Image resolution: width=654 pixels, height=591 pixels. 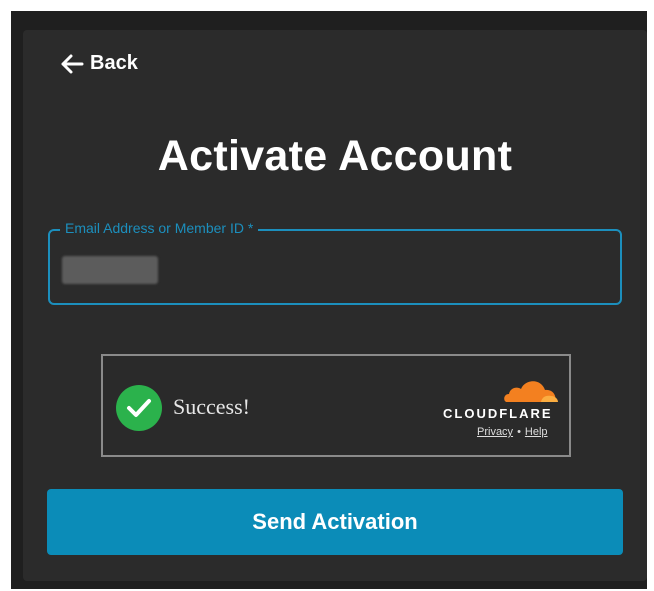 I want to click on captcha-status-text: Success!, so click(x=211, y=406).